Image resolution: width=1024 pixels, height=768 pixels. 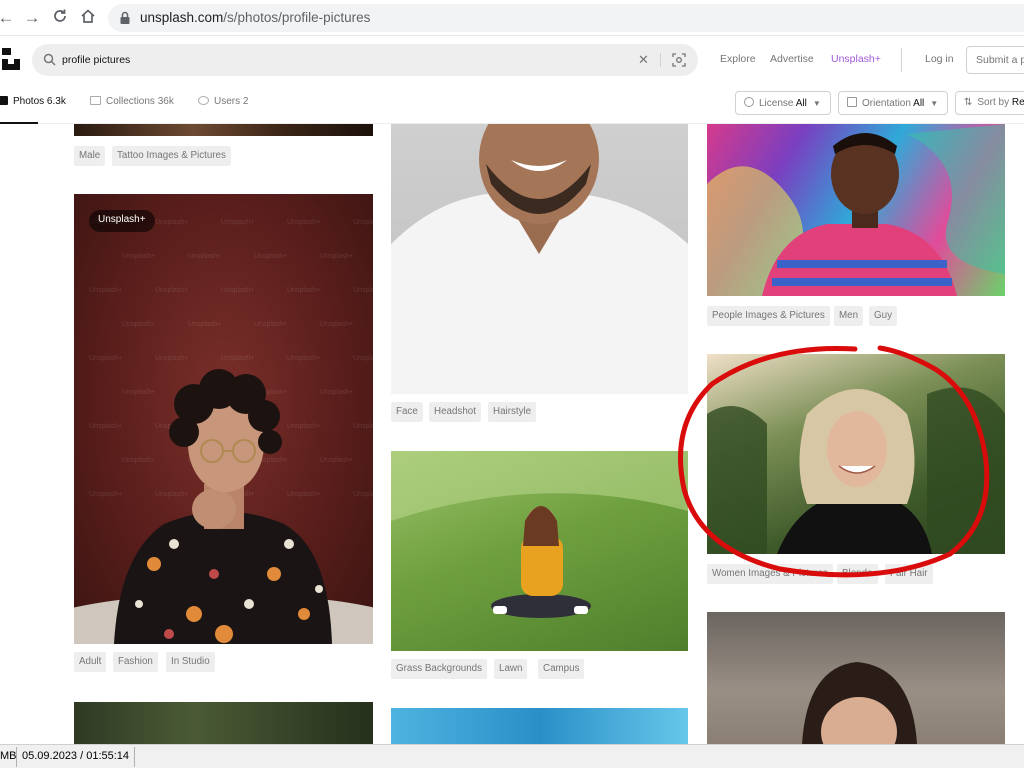 What do you see at coordinates (939, 59) in the screenshot?
I see `login-link: Log in` at bounding box center [939, 59].